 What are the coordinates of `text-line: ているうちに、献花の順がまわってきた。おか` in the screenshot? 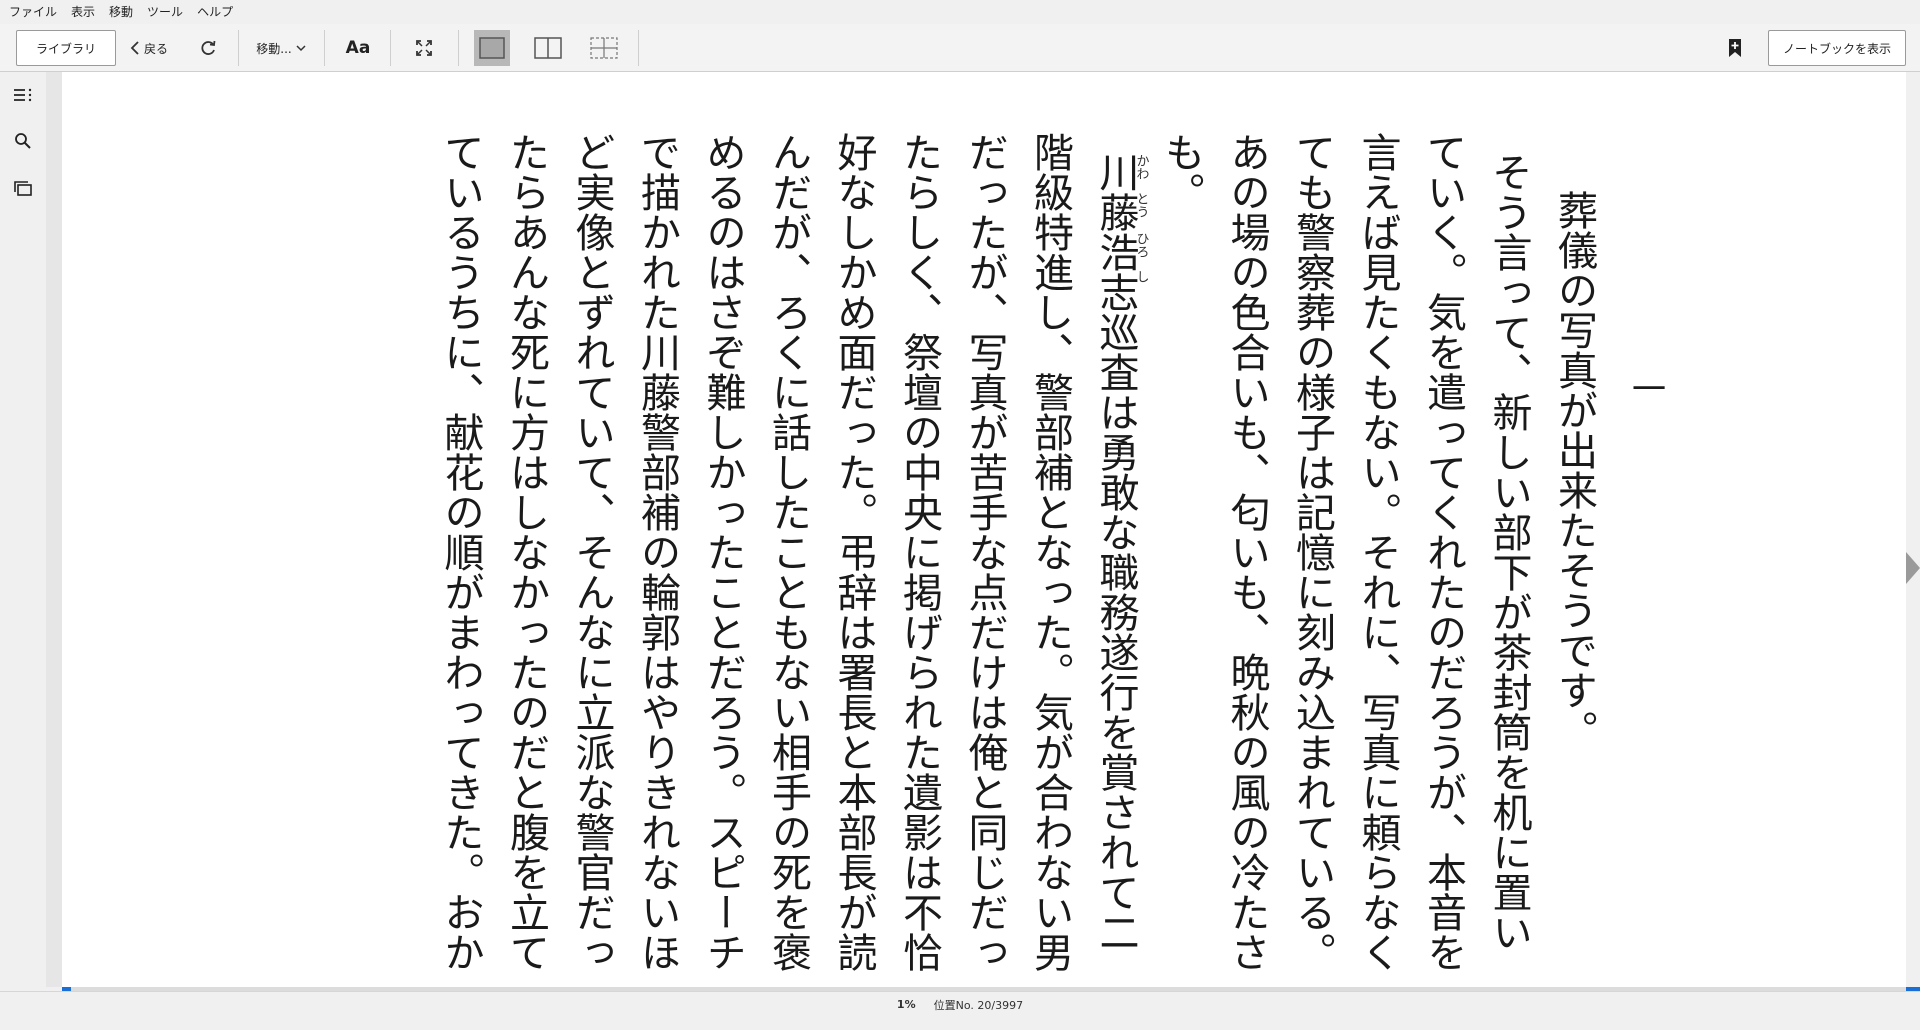 It's located at (460, 552).